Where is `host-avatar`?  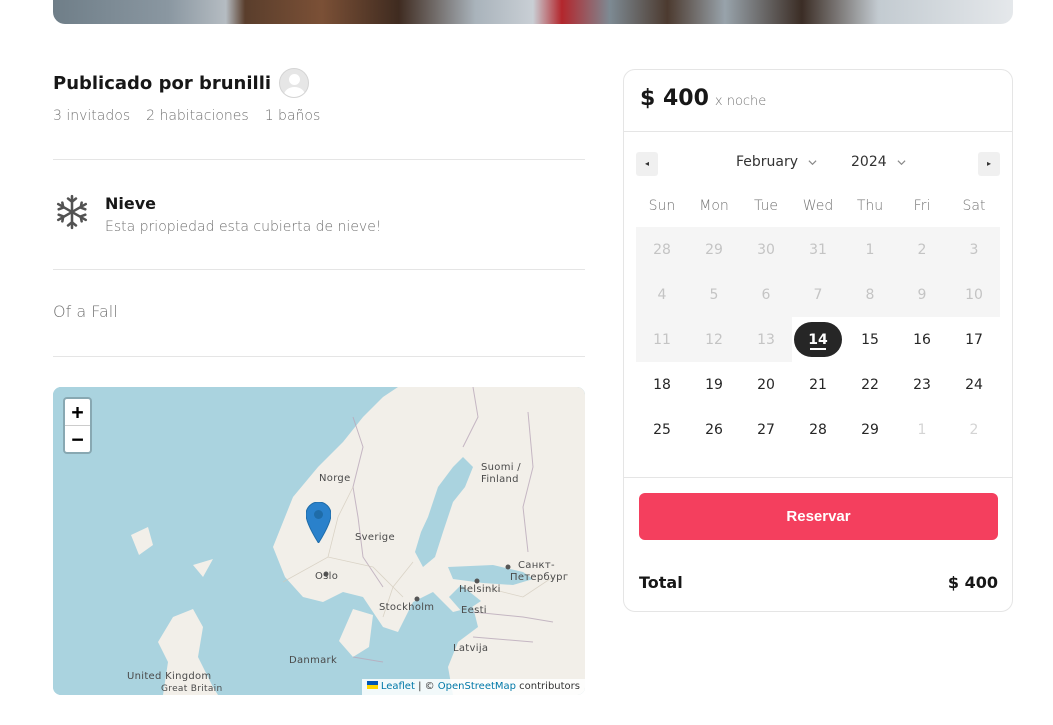
host-avatar is located at coordinates (294, 83).